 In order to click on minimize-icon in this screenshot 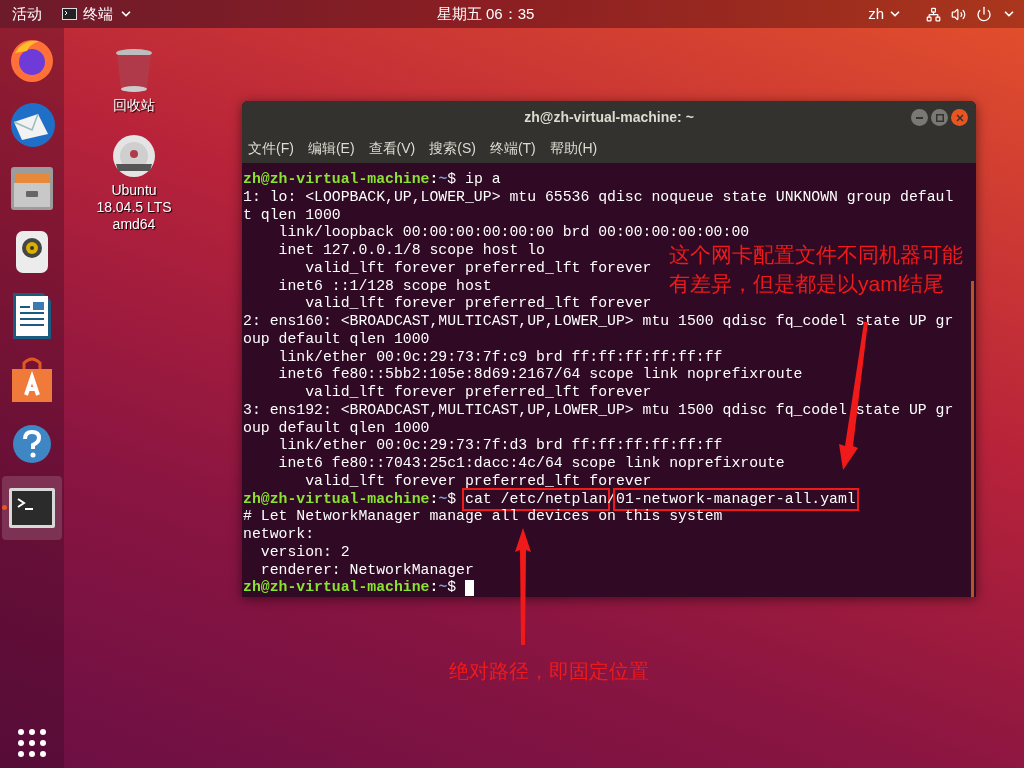, I will do `click(919, 117)`.